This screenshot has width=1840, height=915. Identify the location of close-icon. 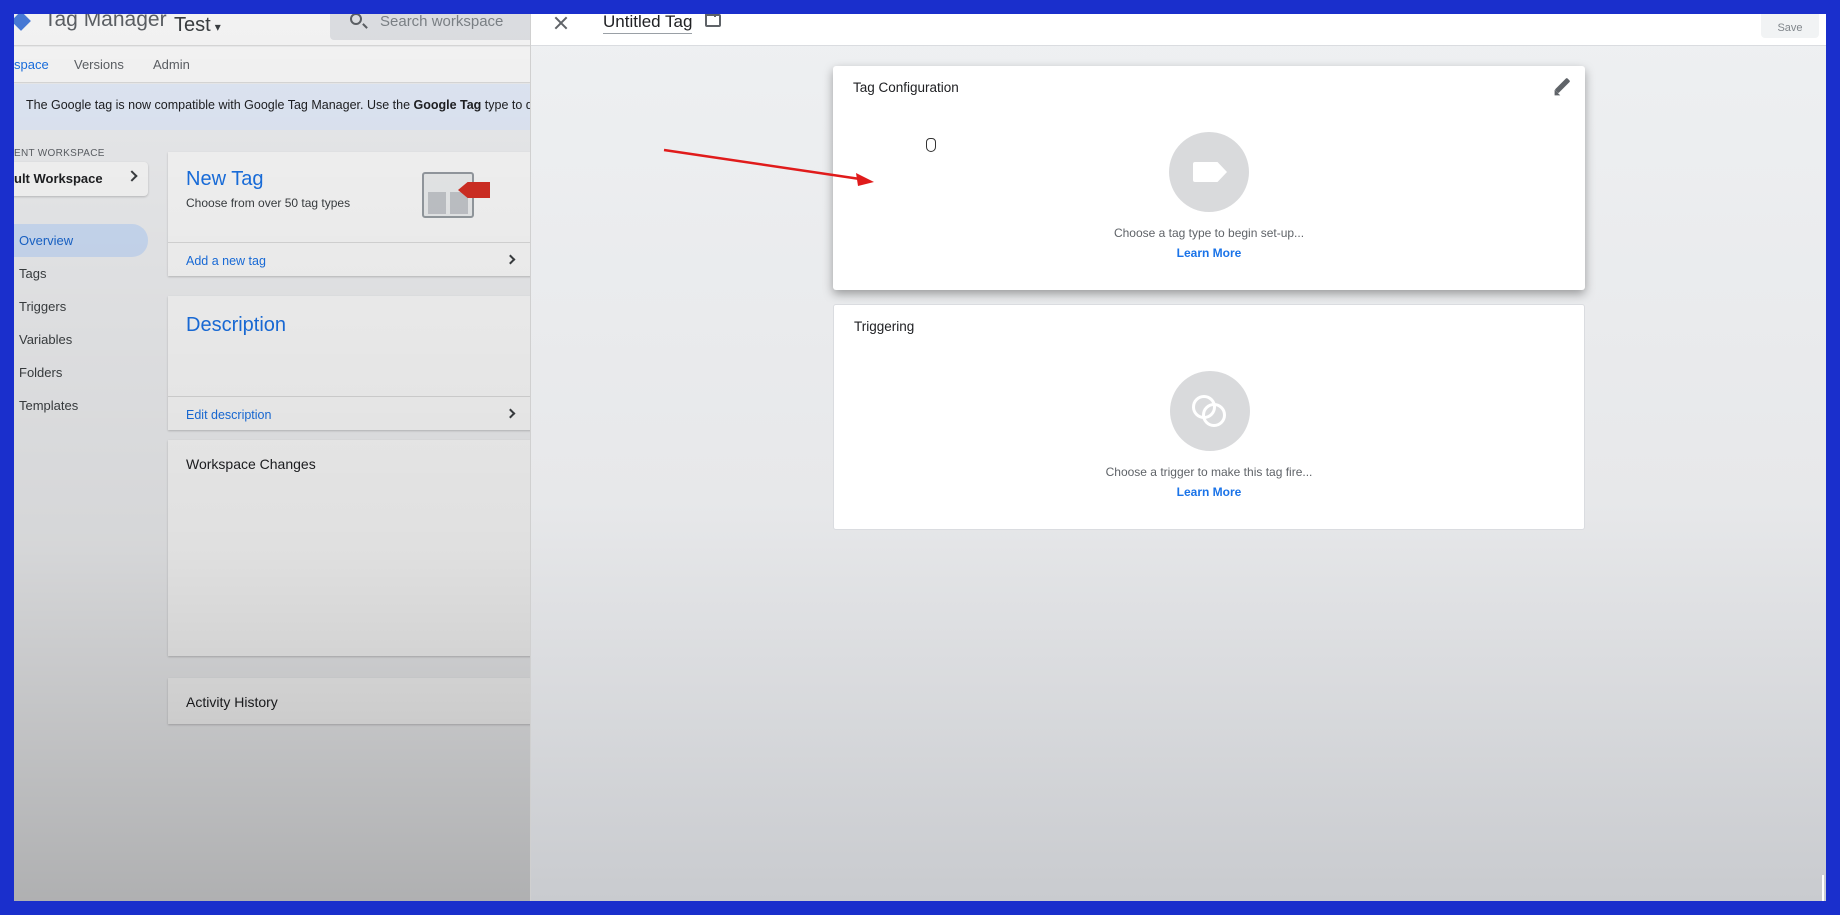
(561, 24).